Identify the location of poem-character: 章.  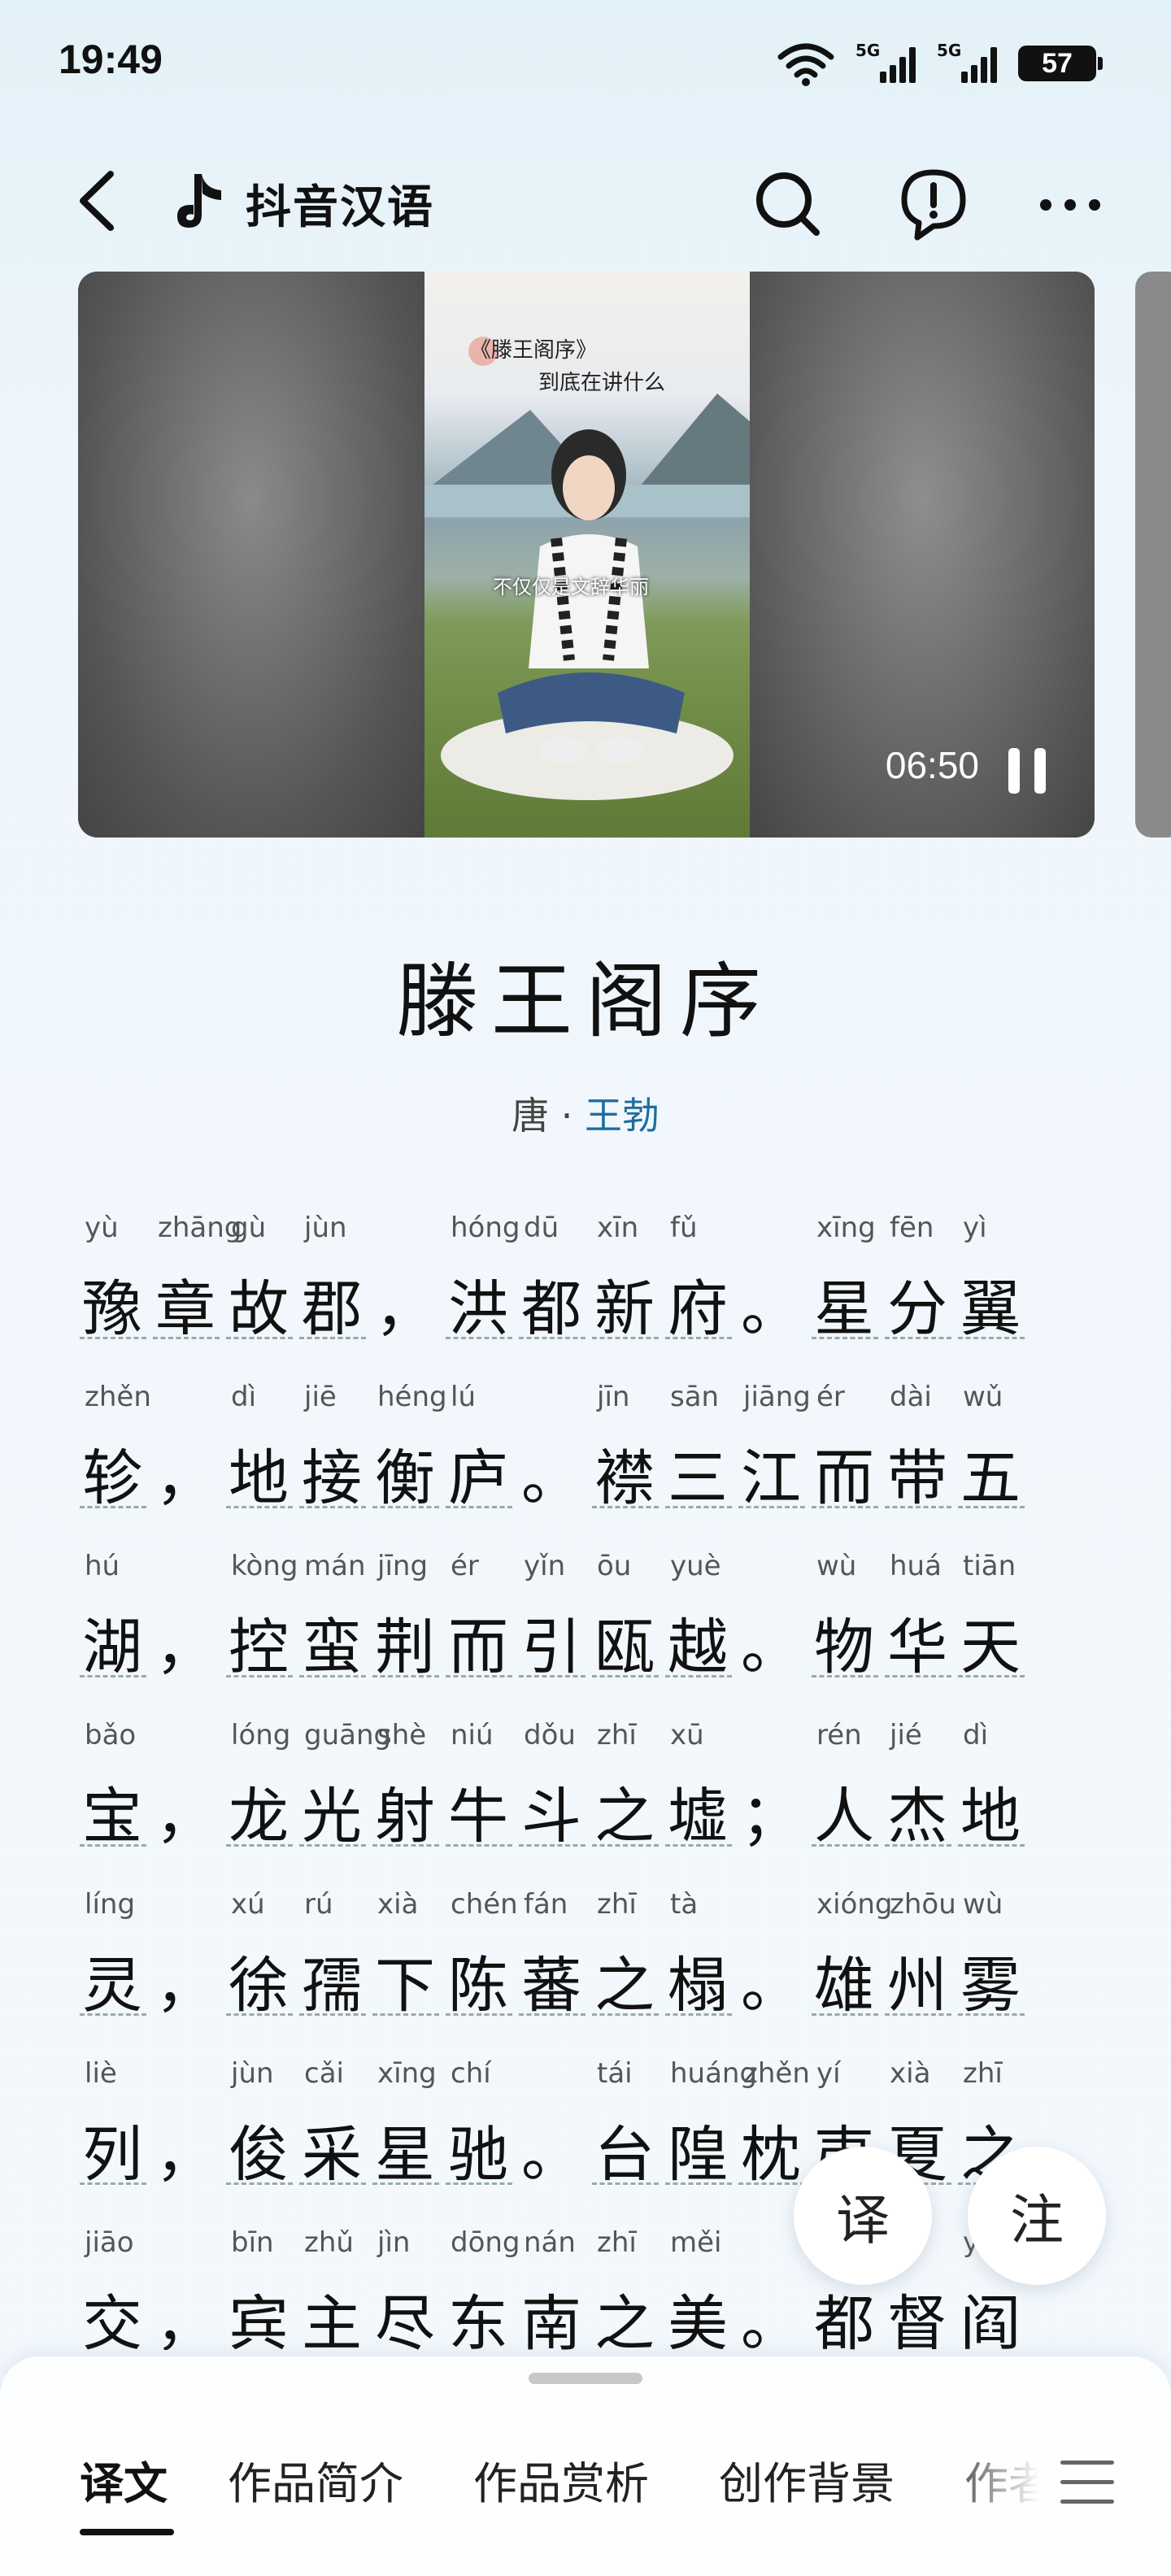
(186, 1303).